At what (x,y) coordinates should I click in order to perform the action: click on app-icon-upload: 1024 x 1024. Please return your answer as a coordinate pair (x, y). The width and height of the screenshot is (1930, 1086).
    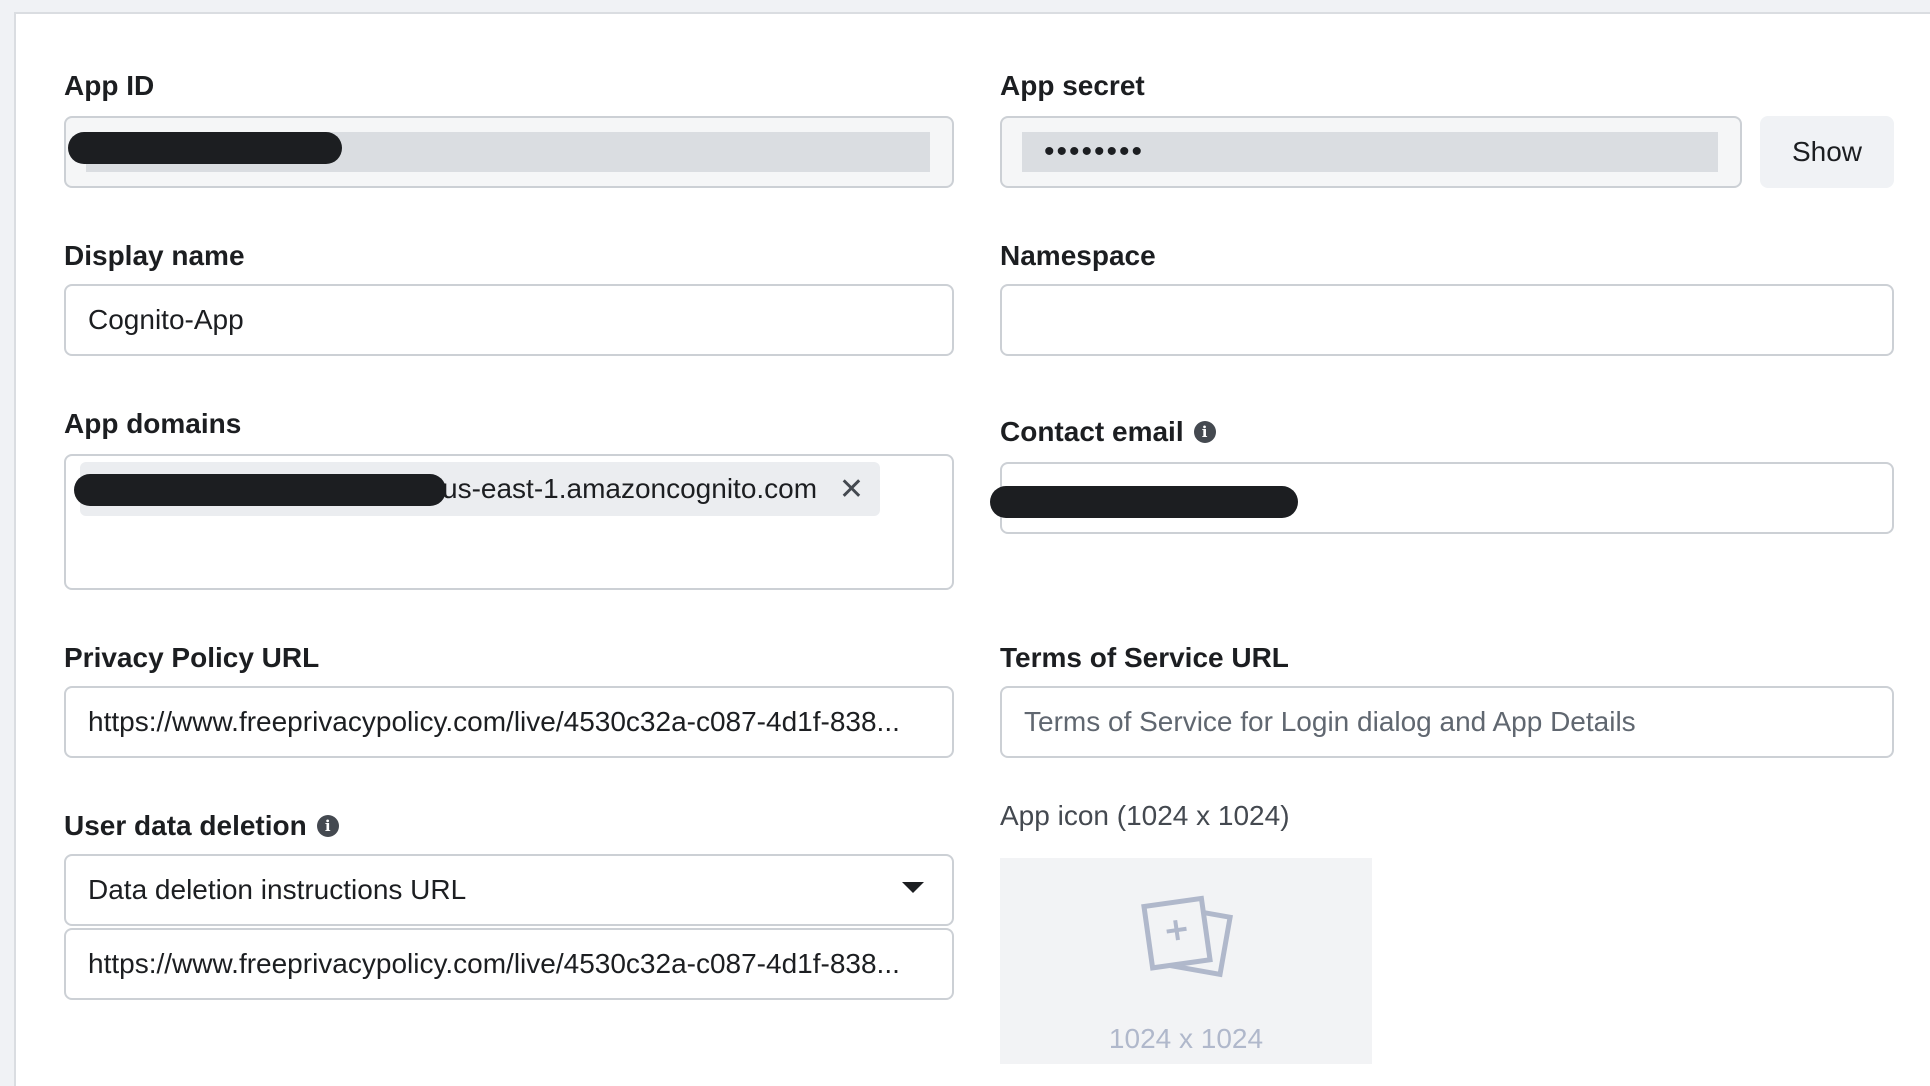
    Looking at the image, I should click on (1186, 961).